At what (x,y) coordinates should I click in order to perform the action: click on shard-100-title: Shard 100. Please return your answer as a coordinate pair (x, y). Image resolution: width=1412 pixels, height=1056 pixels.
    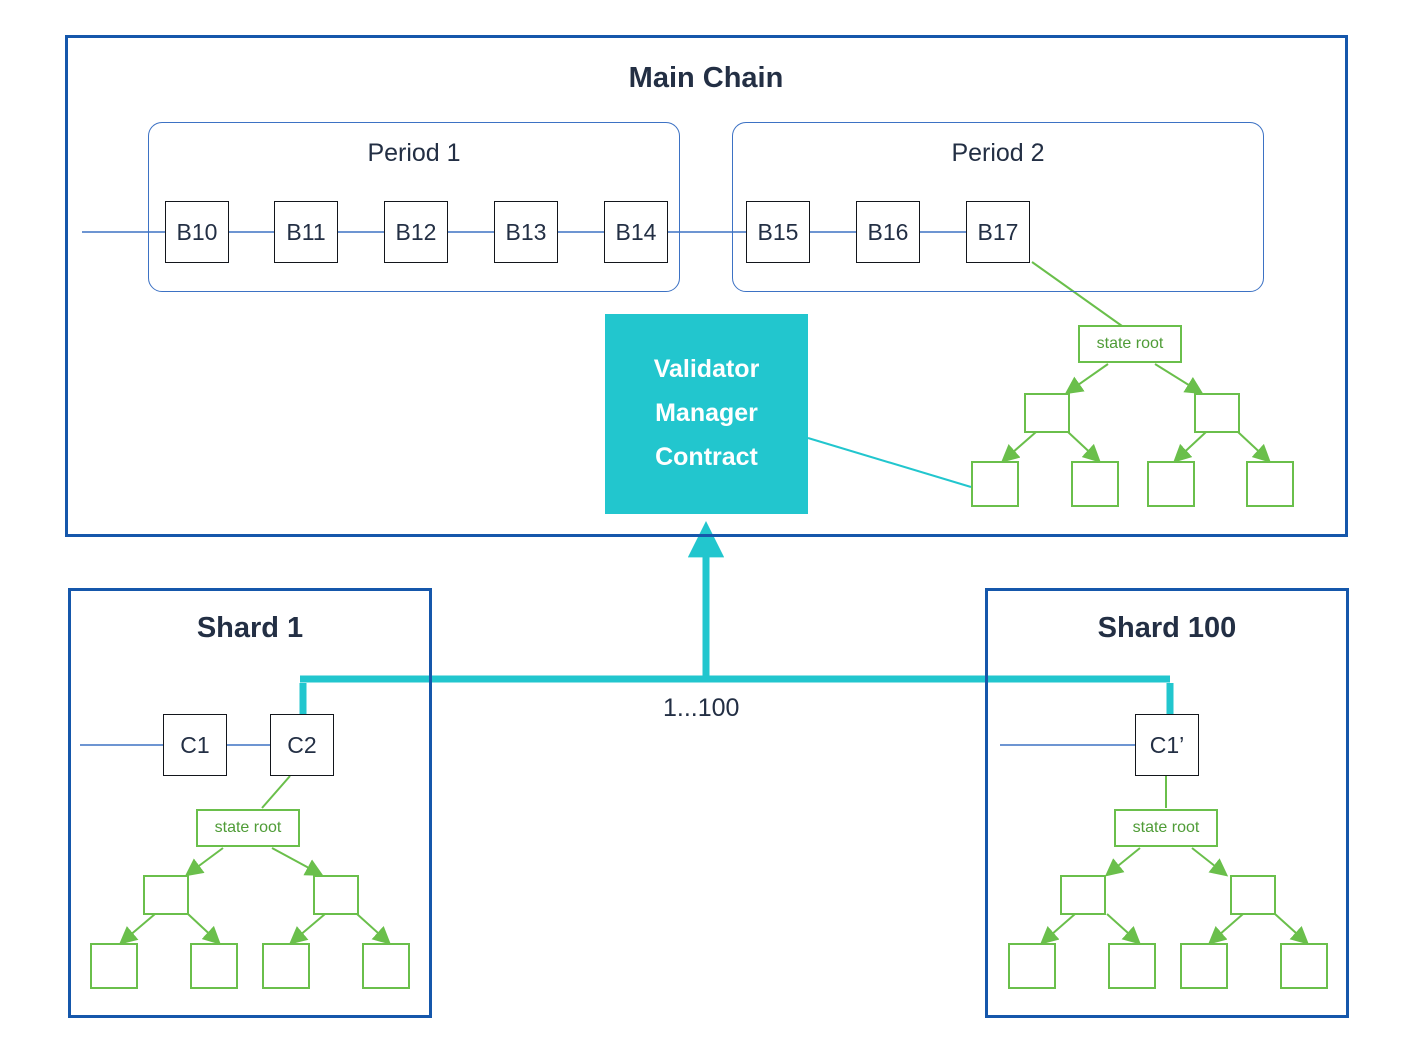
    Looking at the image, I should click on (1167, 628).